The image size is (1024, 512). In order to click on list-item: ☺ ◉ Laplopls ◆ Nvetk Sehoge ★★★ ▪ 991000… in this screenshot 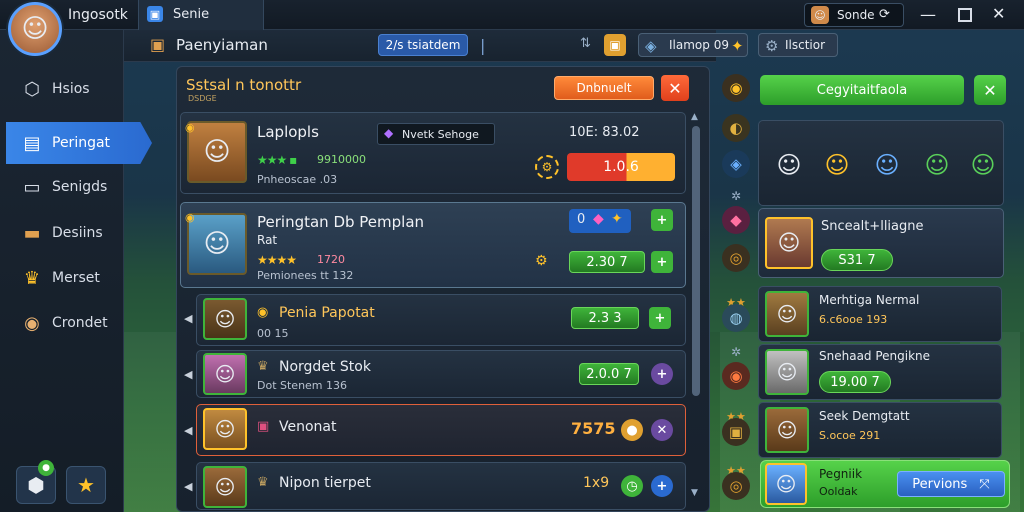, I will do `click(433, 153)`.